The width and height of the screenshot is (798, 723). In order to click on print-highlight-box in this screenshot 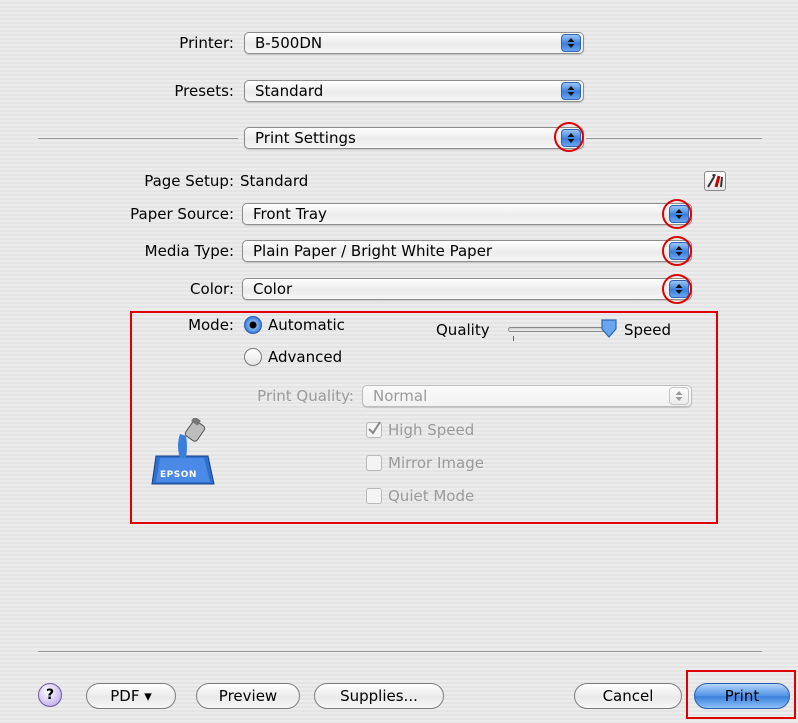, I will do `click(741, 694)`.